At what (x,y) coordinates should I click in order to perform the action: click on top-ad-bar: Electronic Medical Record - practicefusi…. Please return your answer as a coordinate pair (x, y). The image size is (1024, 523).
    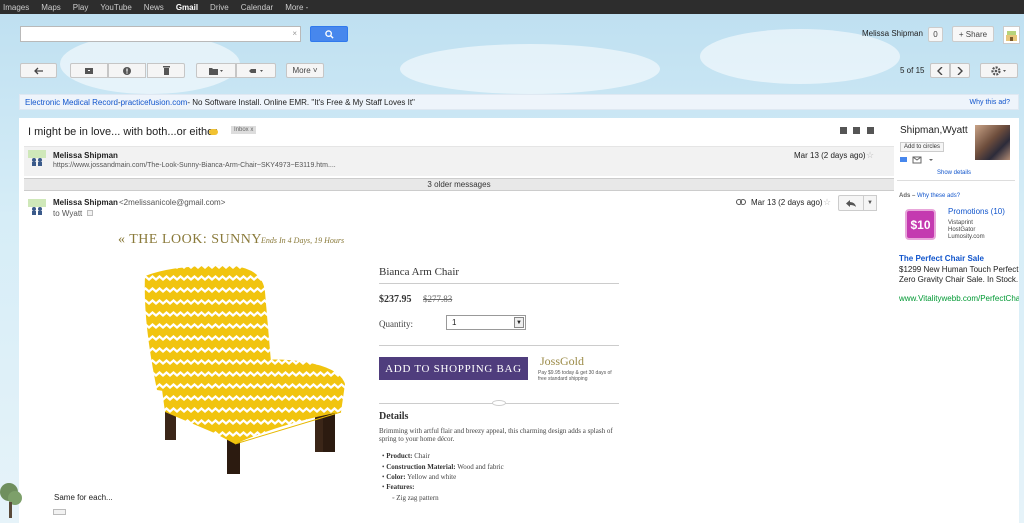
    Looking at the image, I should click on (519, 102).